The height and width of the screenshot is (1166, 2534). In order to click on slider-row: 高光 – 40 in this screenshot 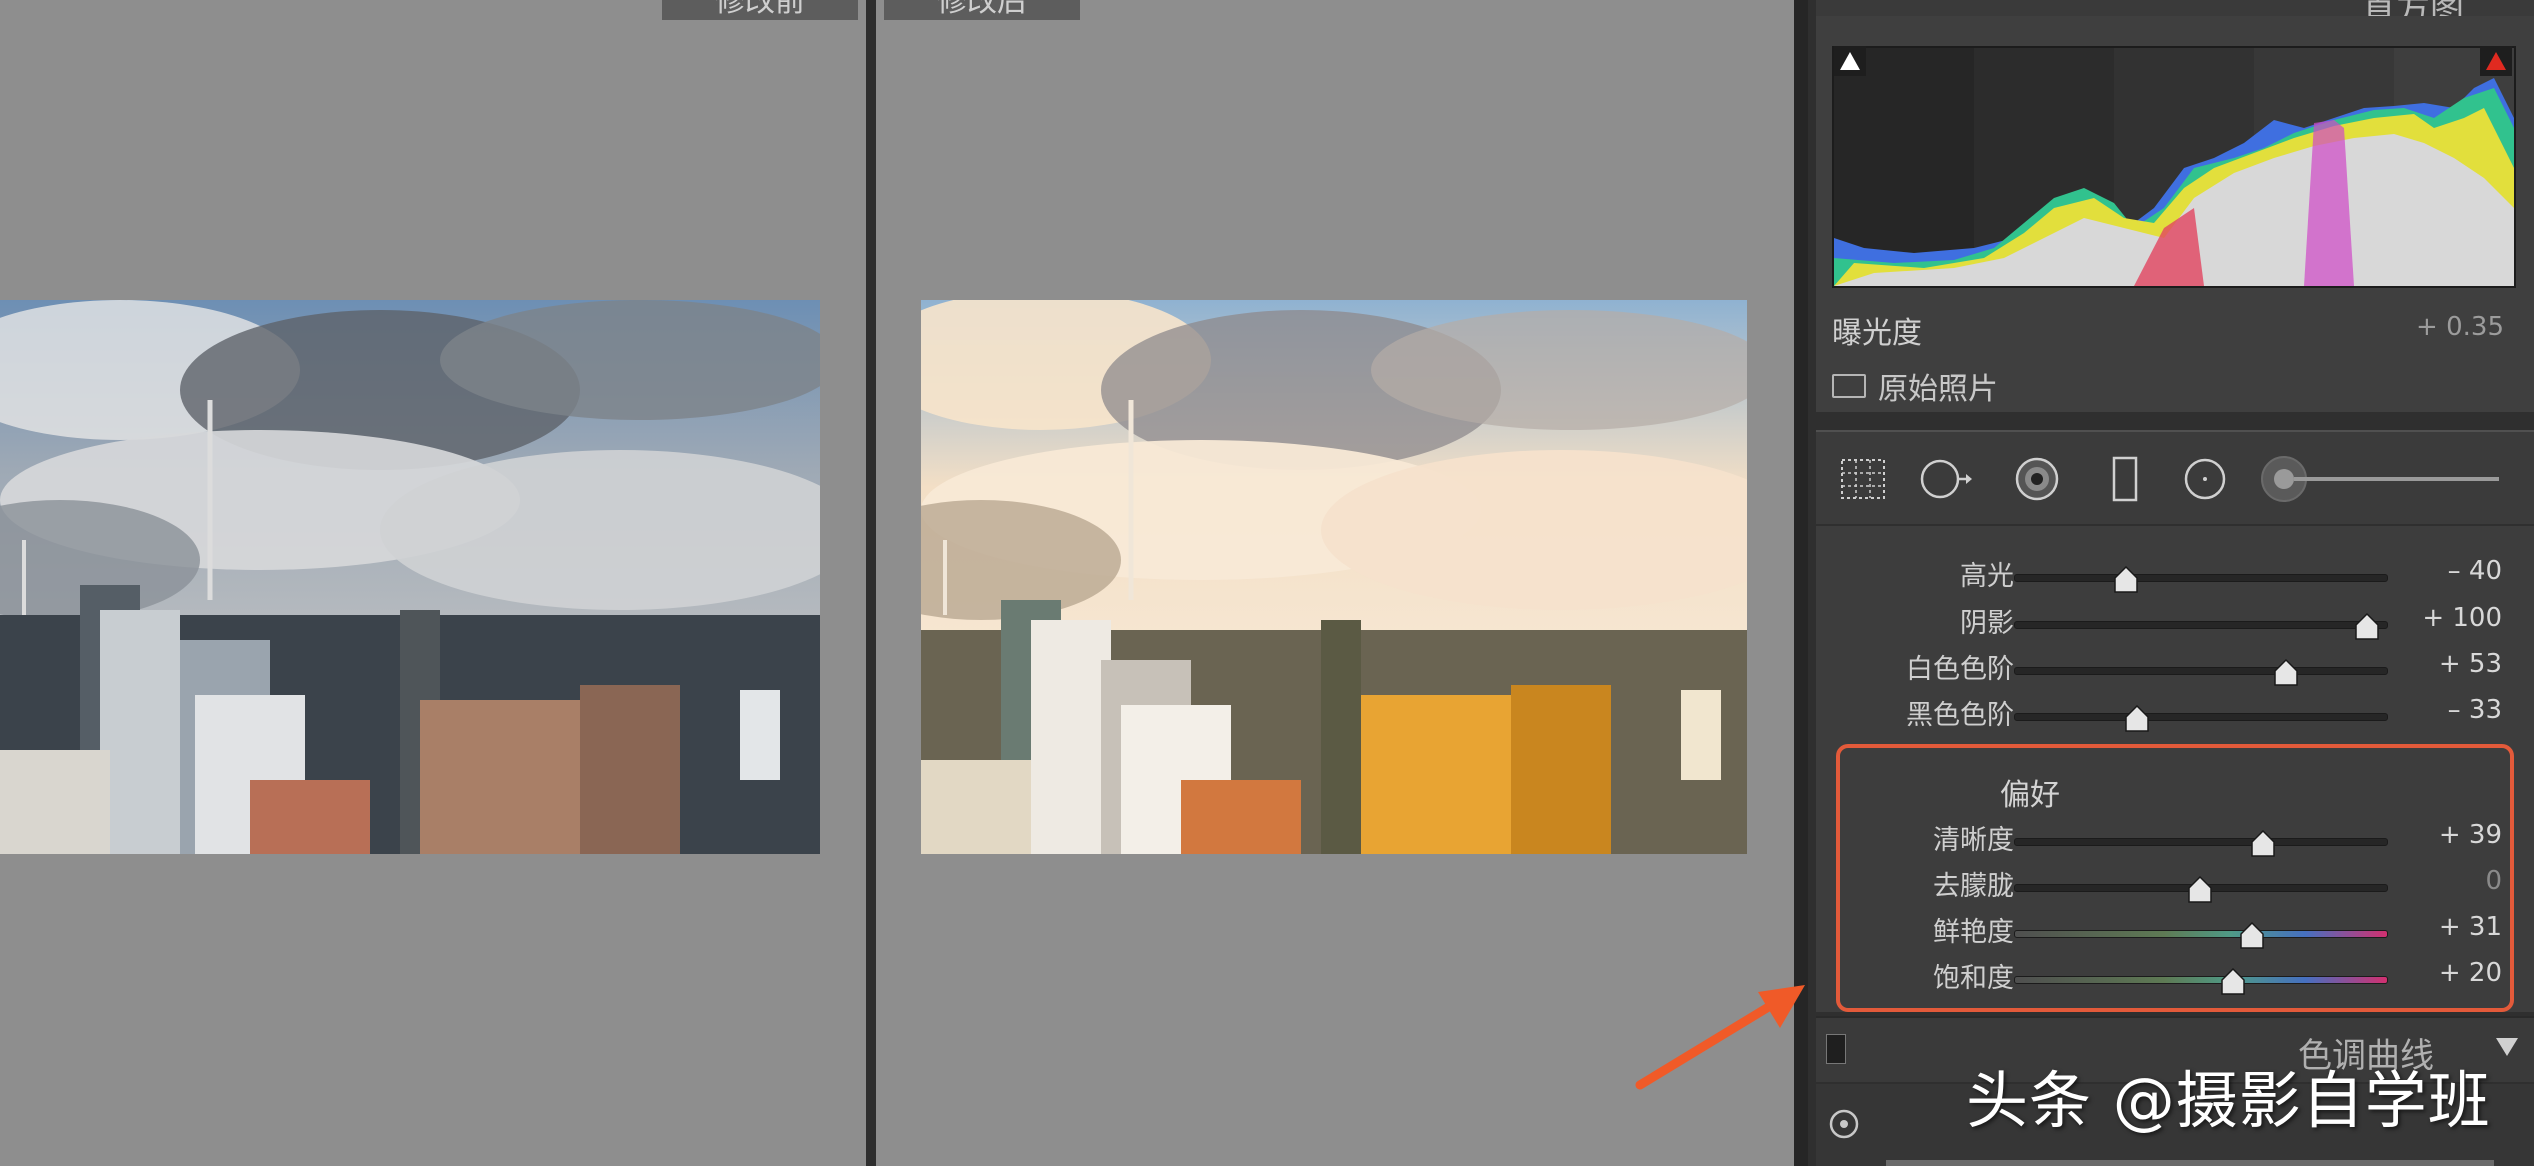, I will do `click(2175, 574)`.